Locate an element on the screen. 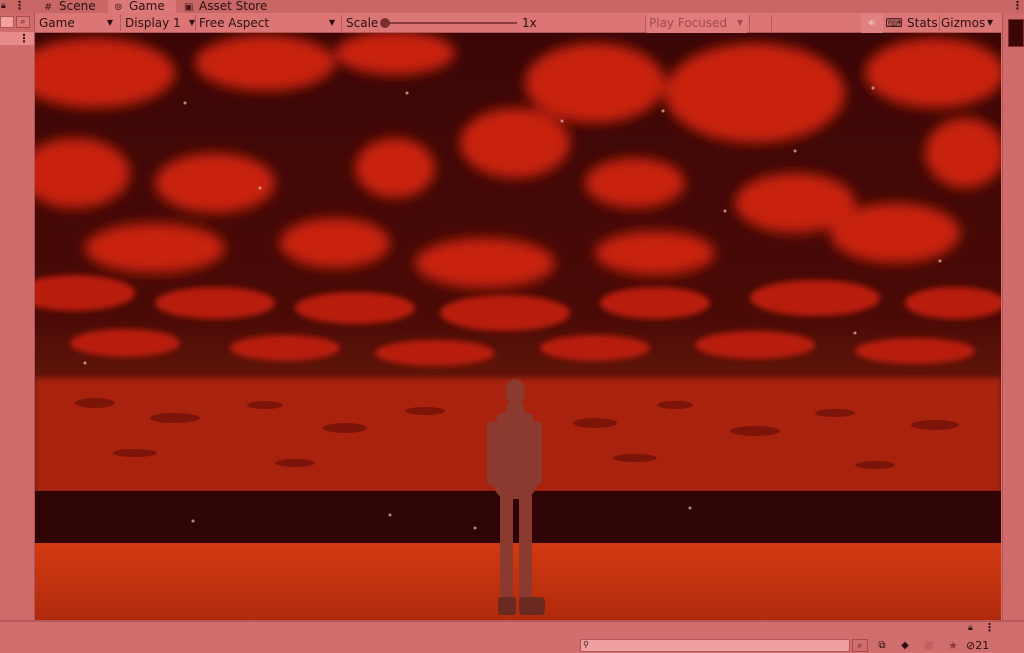 The image size is (1024, 653). star-icon: ★ is located at coordinates (953, 645).